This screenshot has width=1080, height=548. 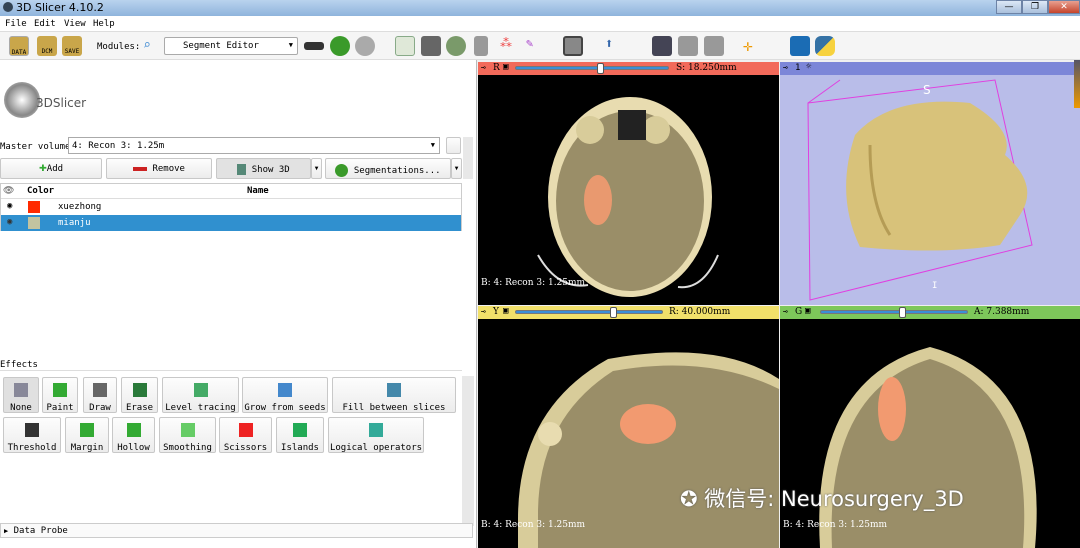 I want to click on yellow-offset-slider, so click(x=589, y=312).